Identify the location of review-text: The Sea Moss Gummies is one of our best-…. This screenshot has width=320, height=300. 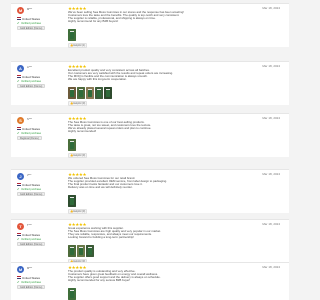
(163, 127).